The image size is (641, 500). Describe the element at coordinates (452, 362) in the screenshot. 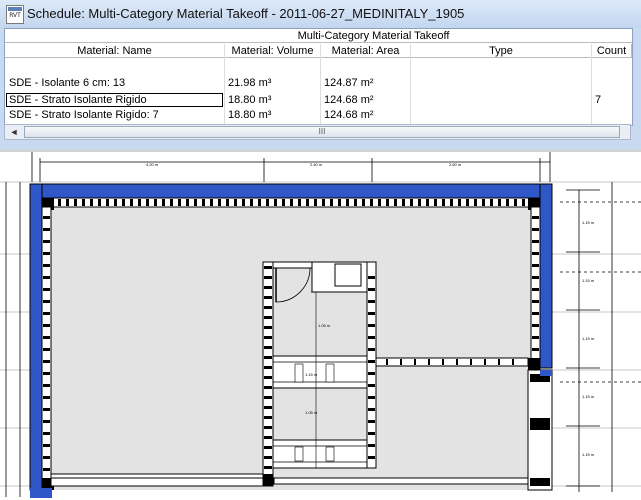

I see `room-divider-wall` at that location.